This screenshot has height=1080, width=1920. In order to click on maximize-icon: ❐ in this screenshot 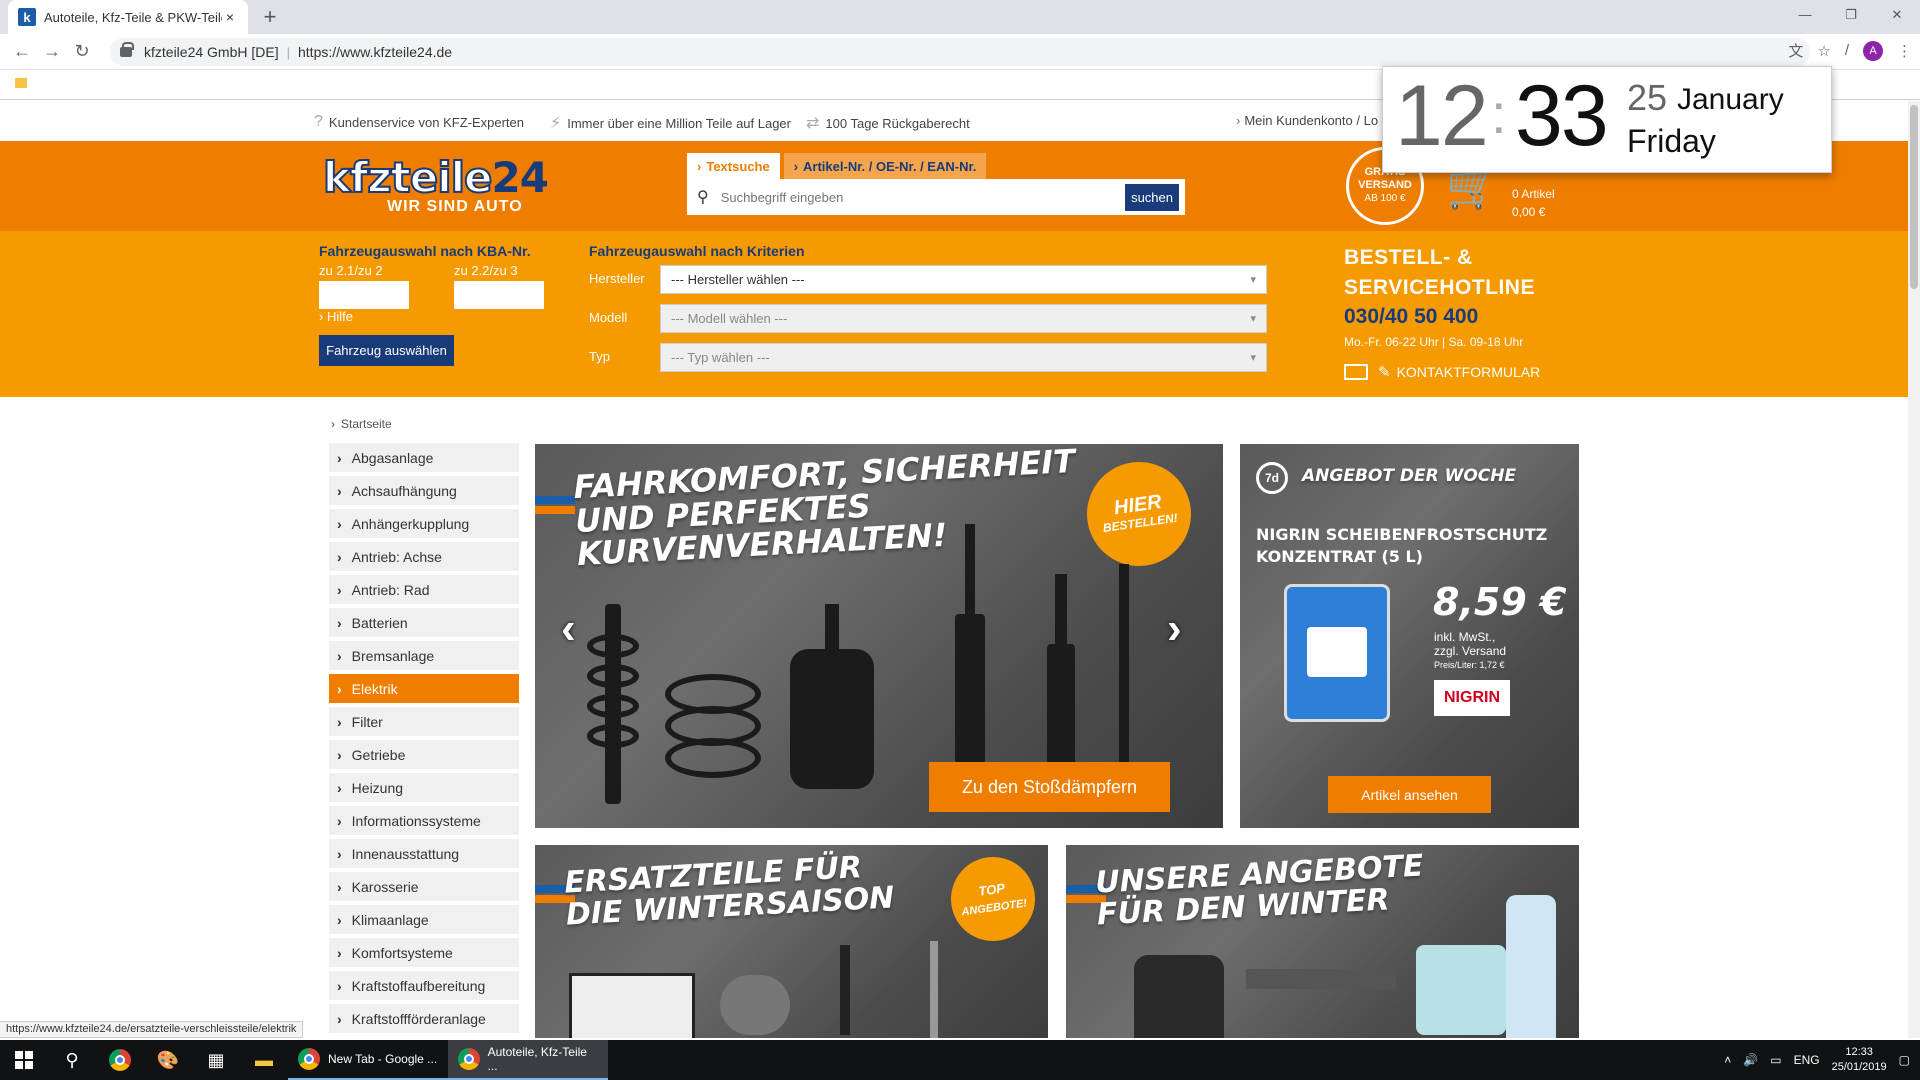, I will do `click(1851, 15)`.